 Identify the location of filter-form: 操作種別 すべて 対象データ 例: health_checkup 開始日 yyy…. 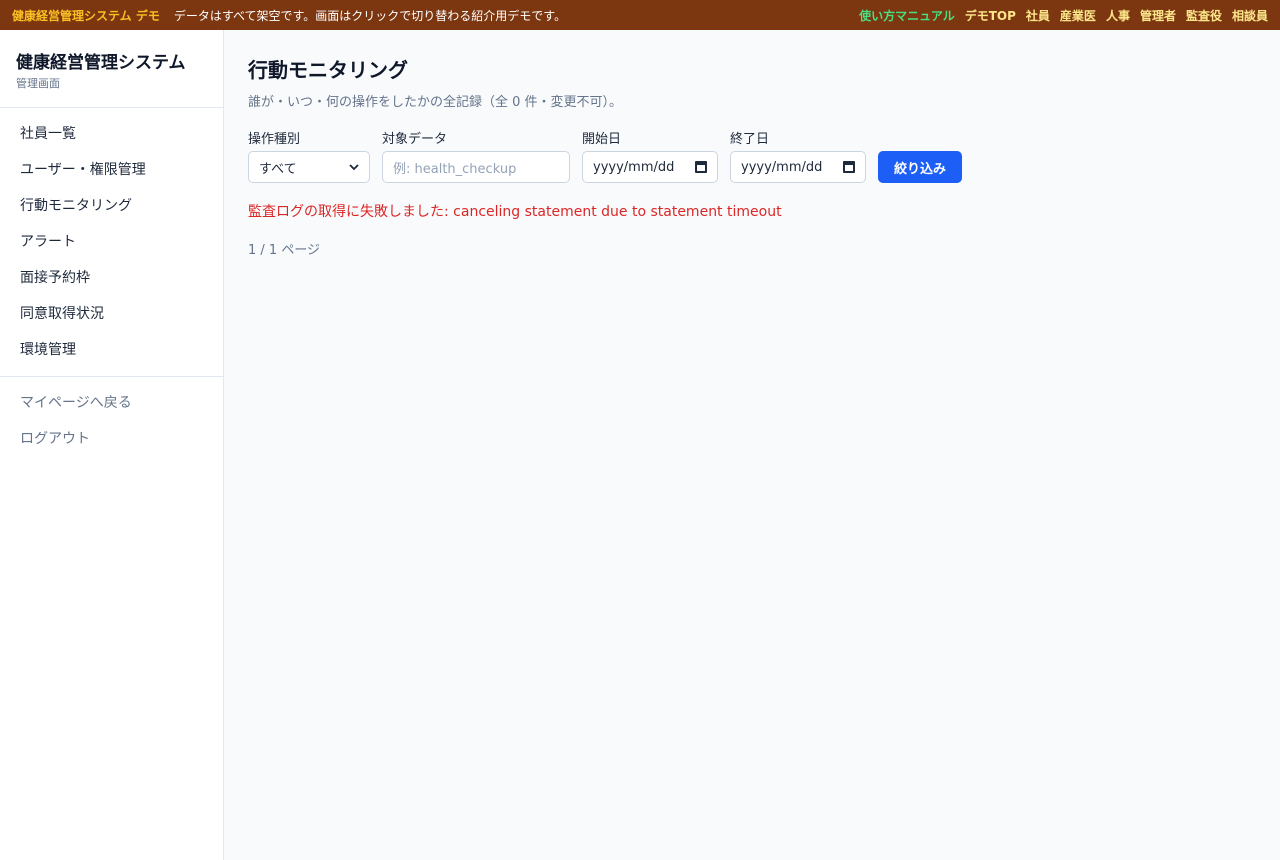
(753, 155).